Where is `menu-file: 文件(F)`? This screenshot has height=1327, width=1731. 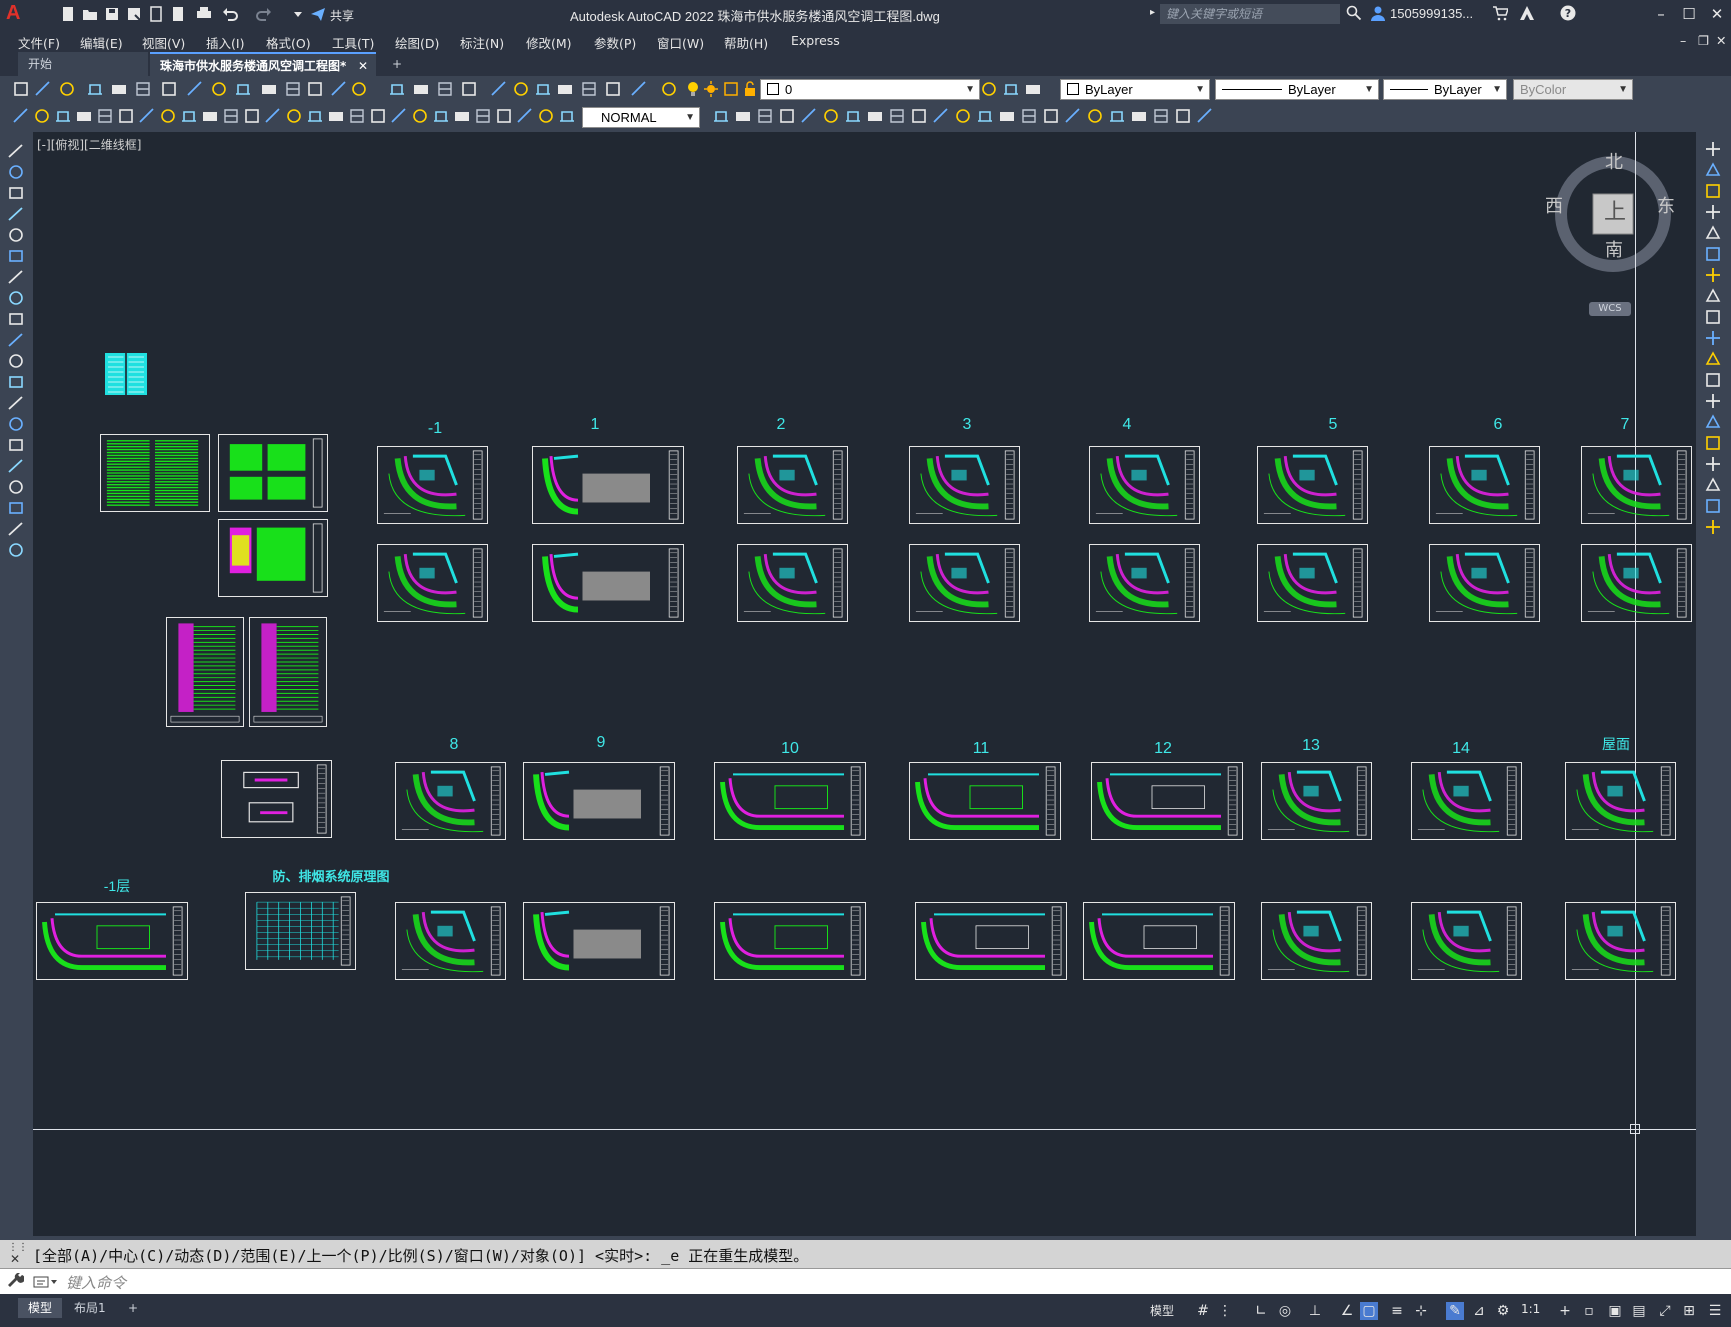 menu-file: 文件(F) is located at coordinates (39, 42).